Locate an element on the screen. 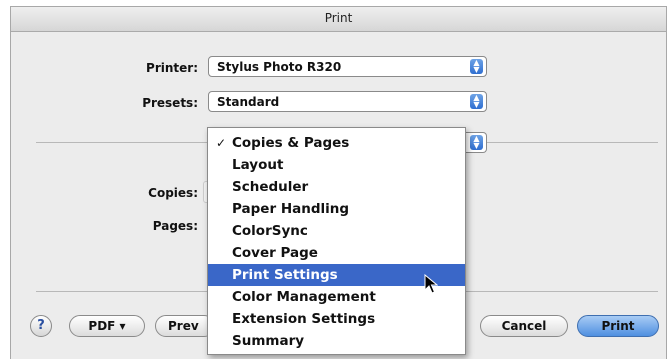 Image resolution: width=671 pixels, height=359 pixels. menu-item-label: Print Settings is located at coordinates (285, 275).